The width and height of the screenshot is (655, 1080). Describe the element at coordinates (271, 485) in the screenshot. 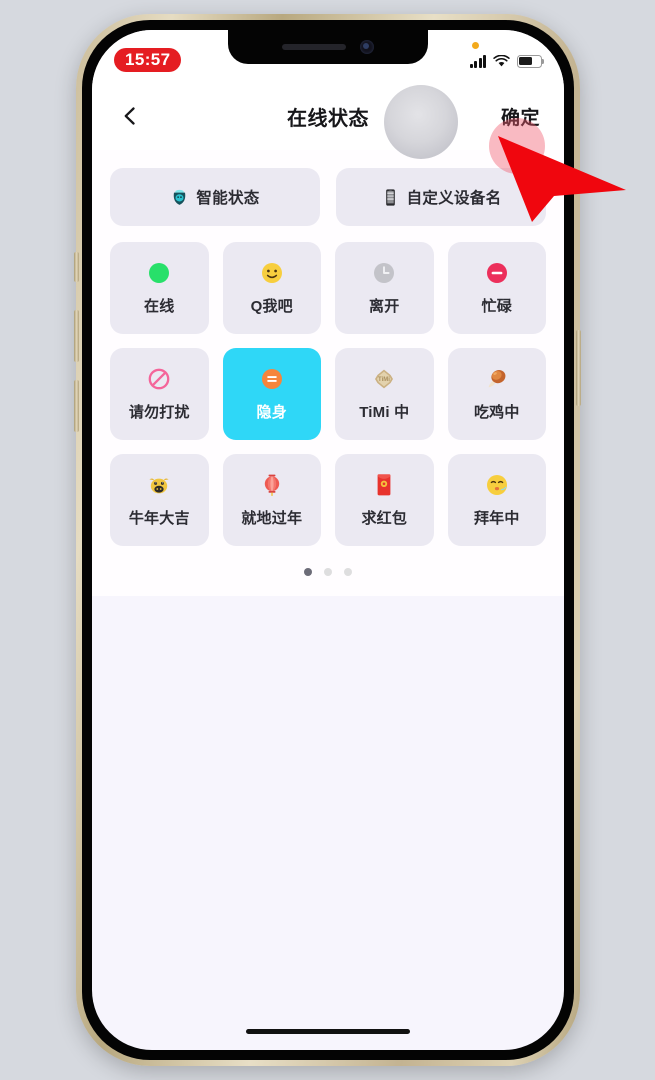

I see `red-lantern-icon` at that location.